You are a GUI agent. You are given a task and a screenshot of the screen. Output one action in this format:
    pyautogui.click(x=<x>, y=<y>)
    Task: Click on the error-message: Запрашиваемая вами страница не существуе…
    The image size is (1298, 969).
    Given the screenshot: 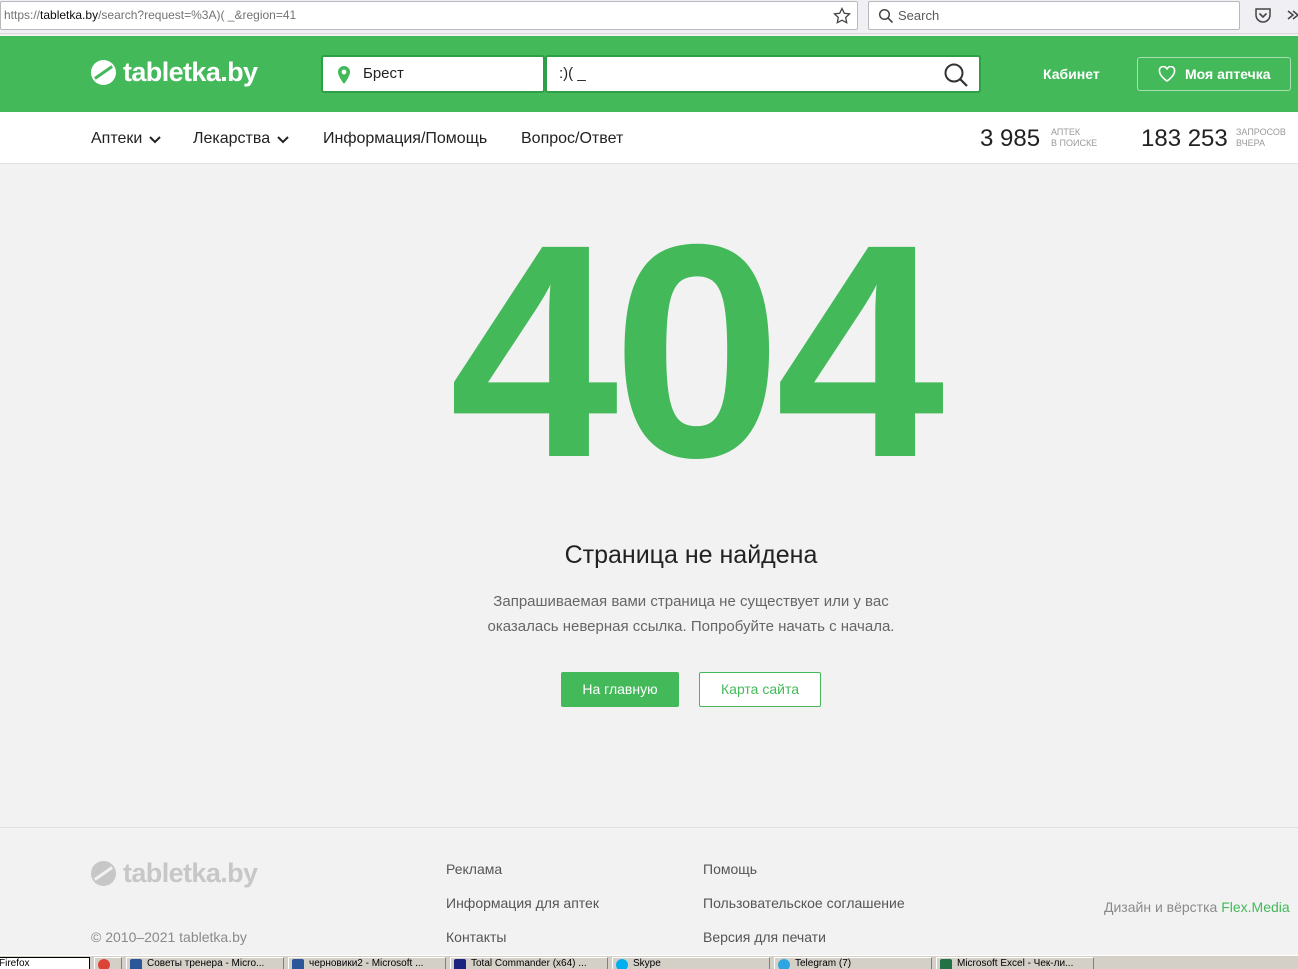 What is the action you would take?
    pyautogui.click(x=691, y=614)
    